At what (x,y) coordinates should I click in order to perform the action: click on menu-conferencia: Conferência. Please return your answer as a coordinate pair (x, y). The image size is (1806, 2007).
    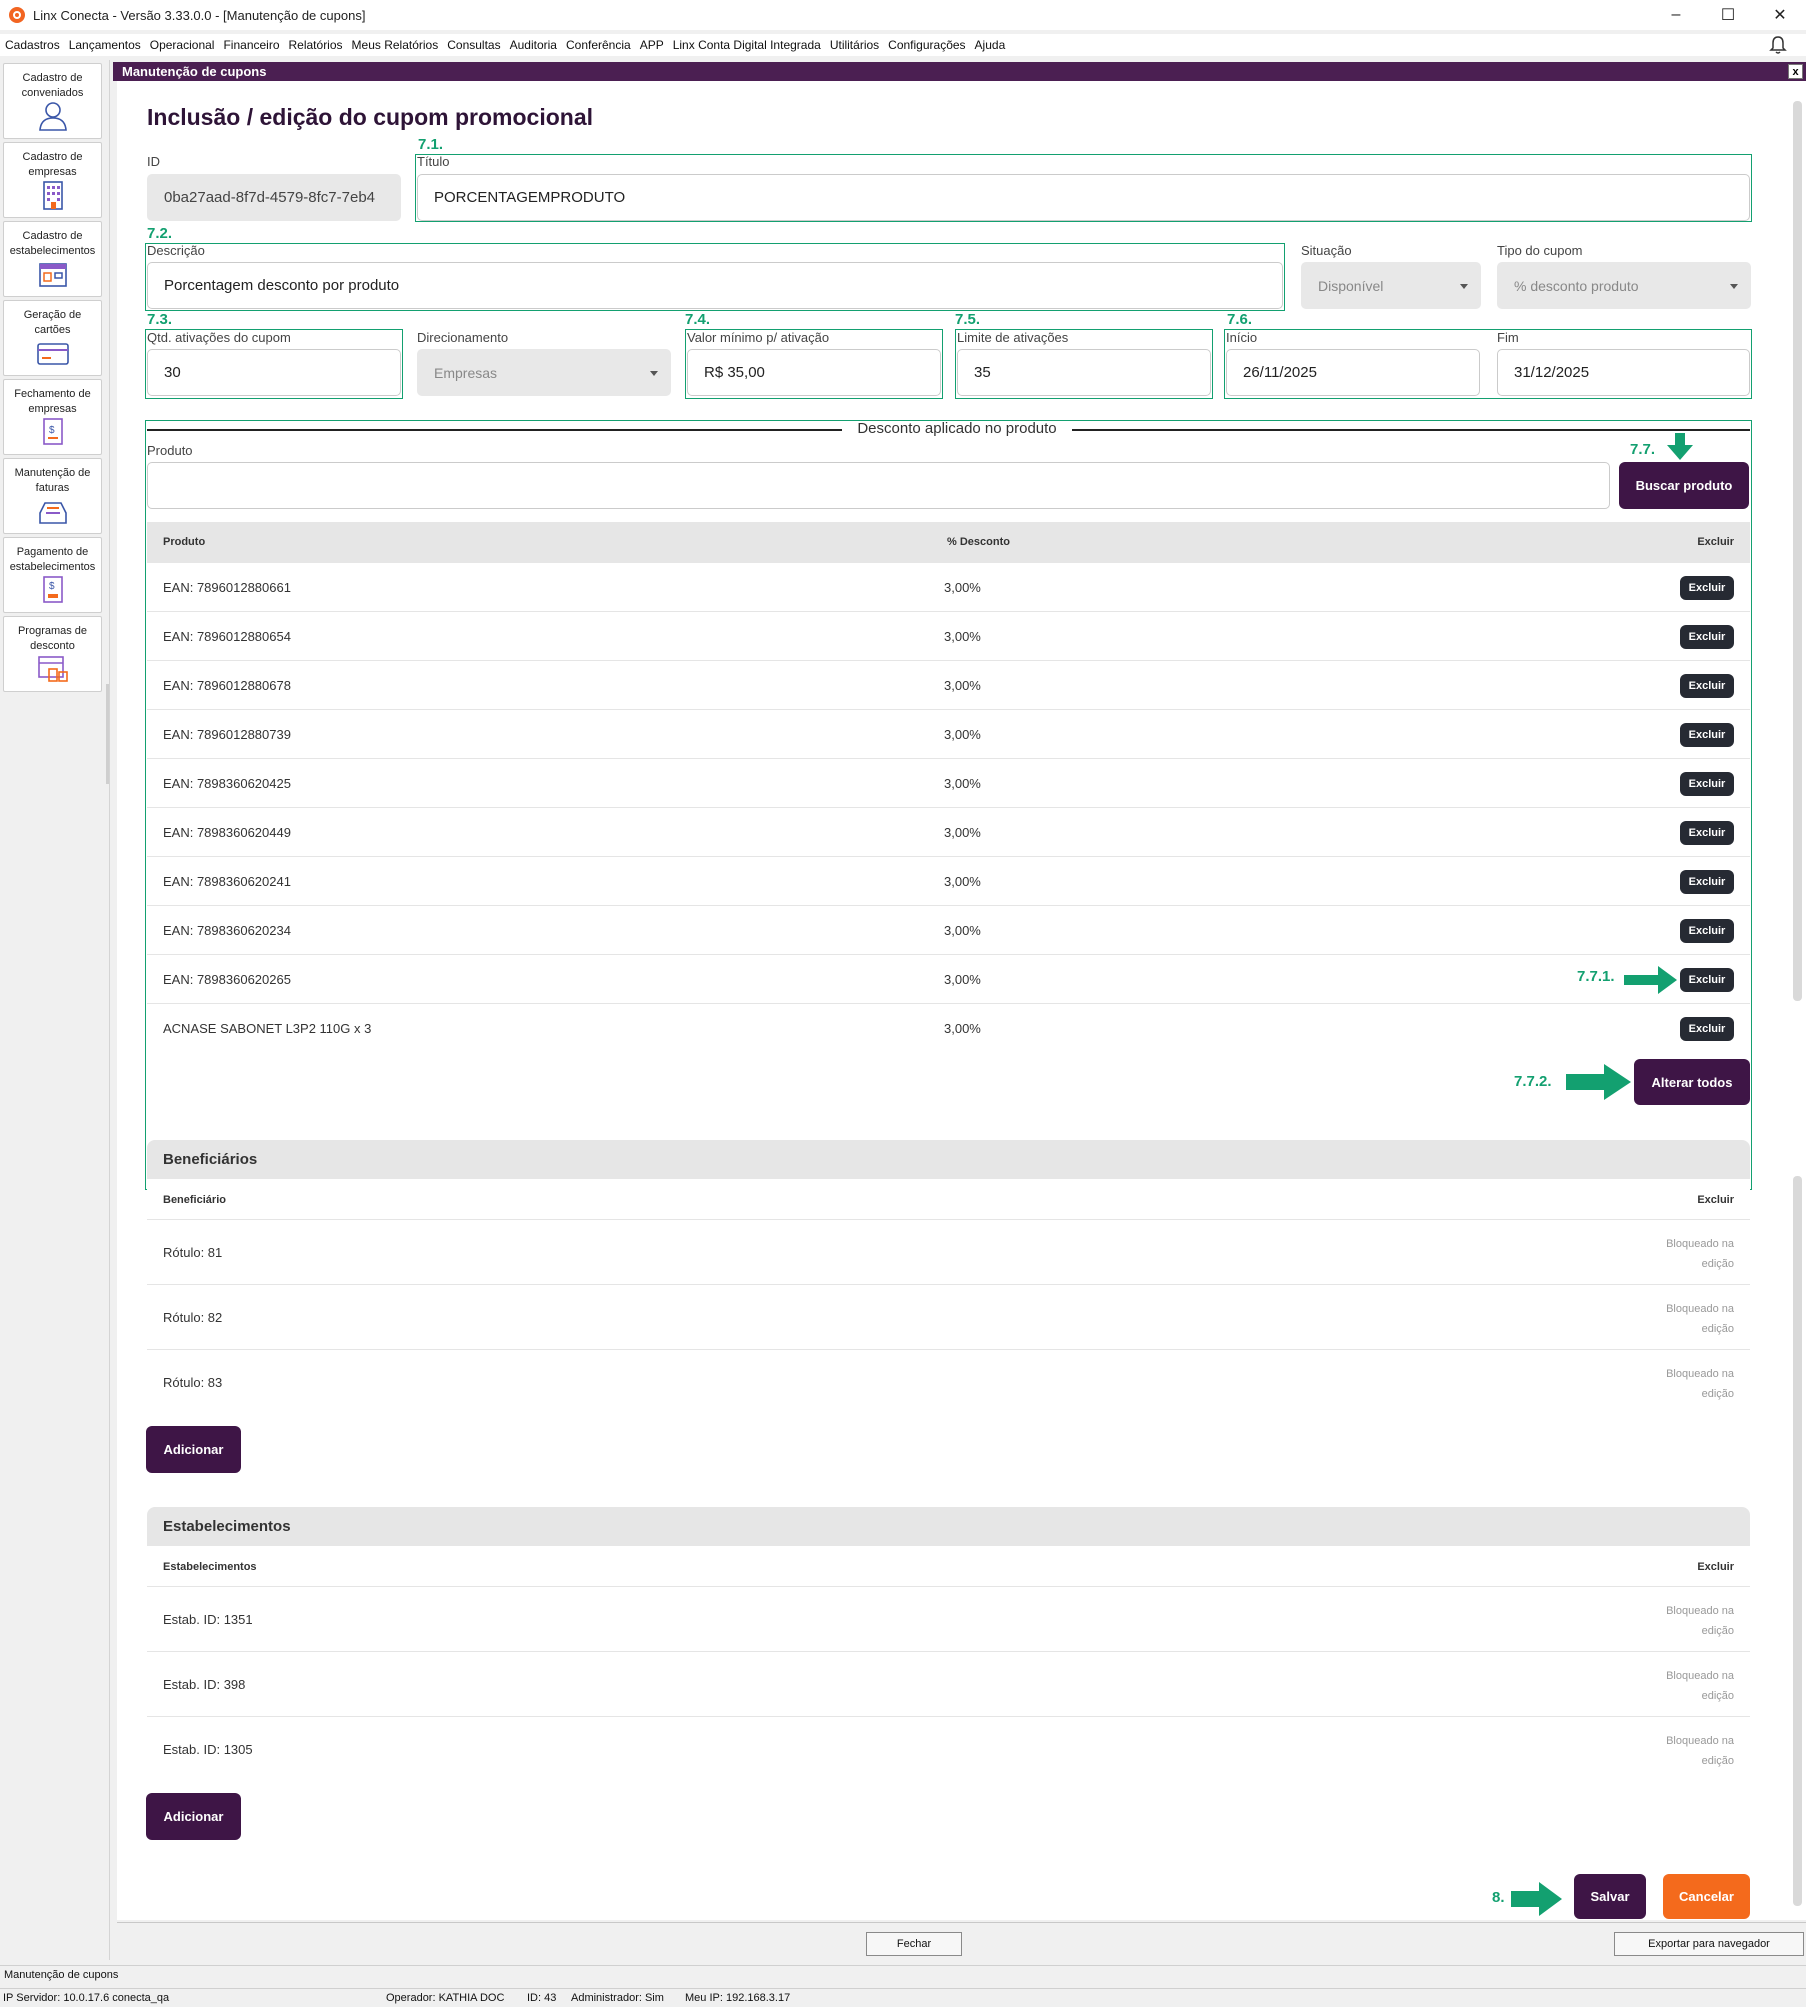
    Looking at the image, I should click on (598, 45).